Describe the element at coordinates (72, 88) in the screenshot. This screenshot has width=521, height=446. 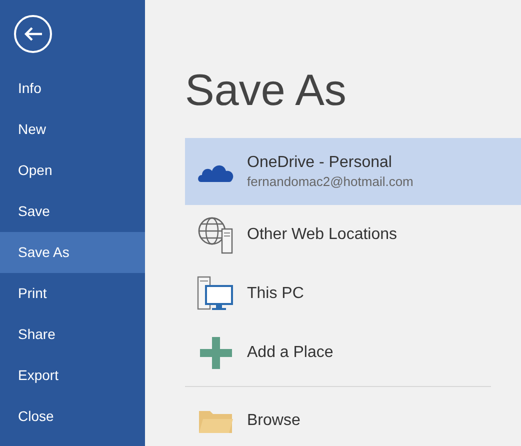
I see `menu-item: Info` at that location.